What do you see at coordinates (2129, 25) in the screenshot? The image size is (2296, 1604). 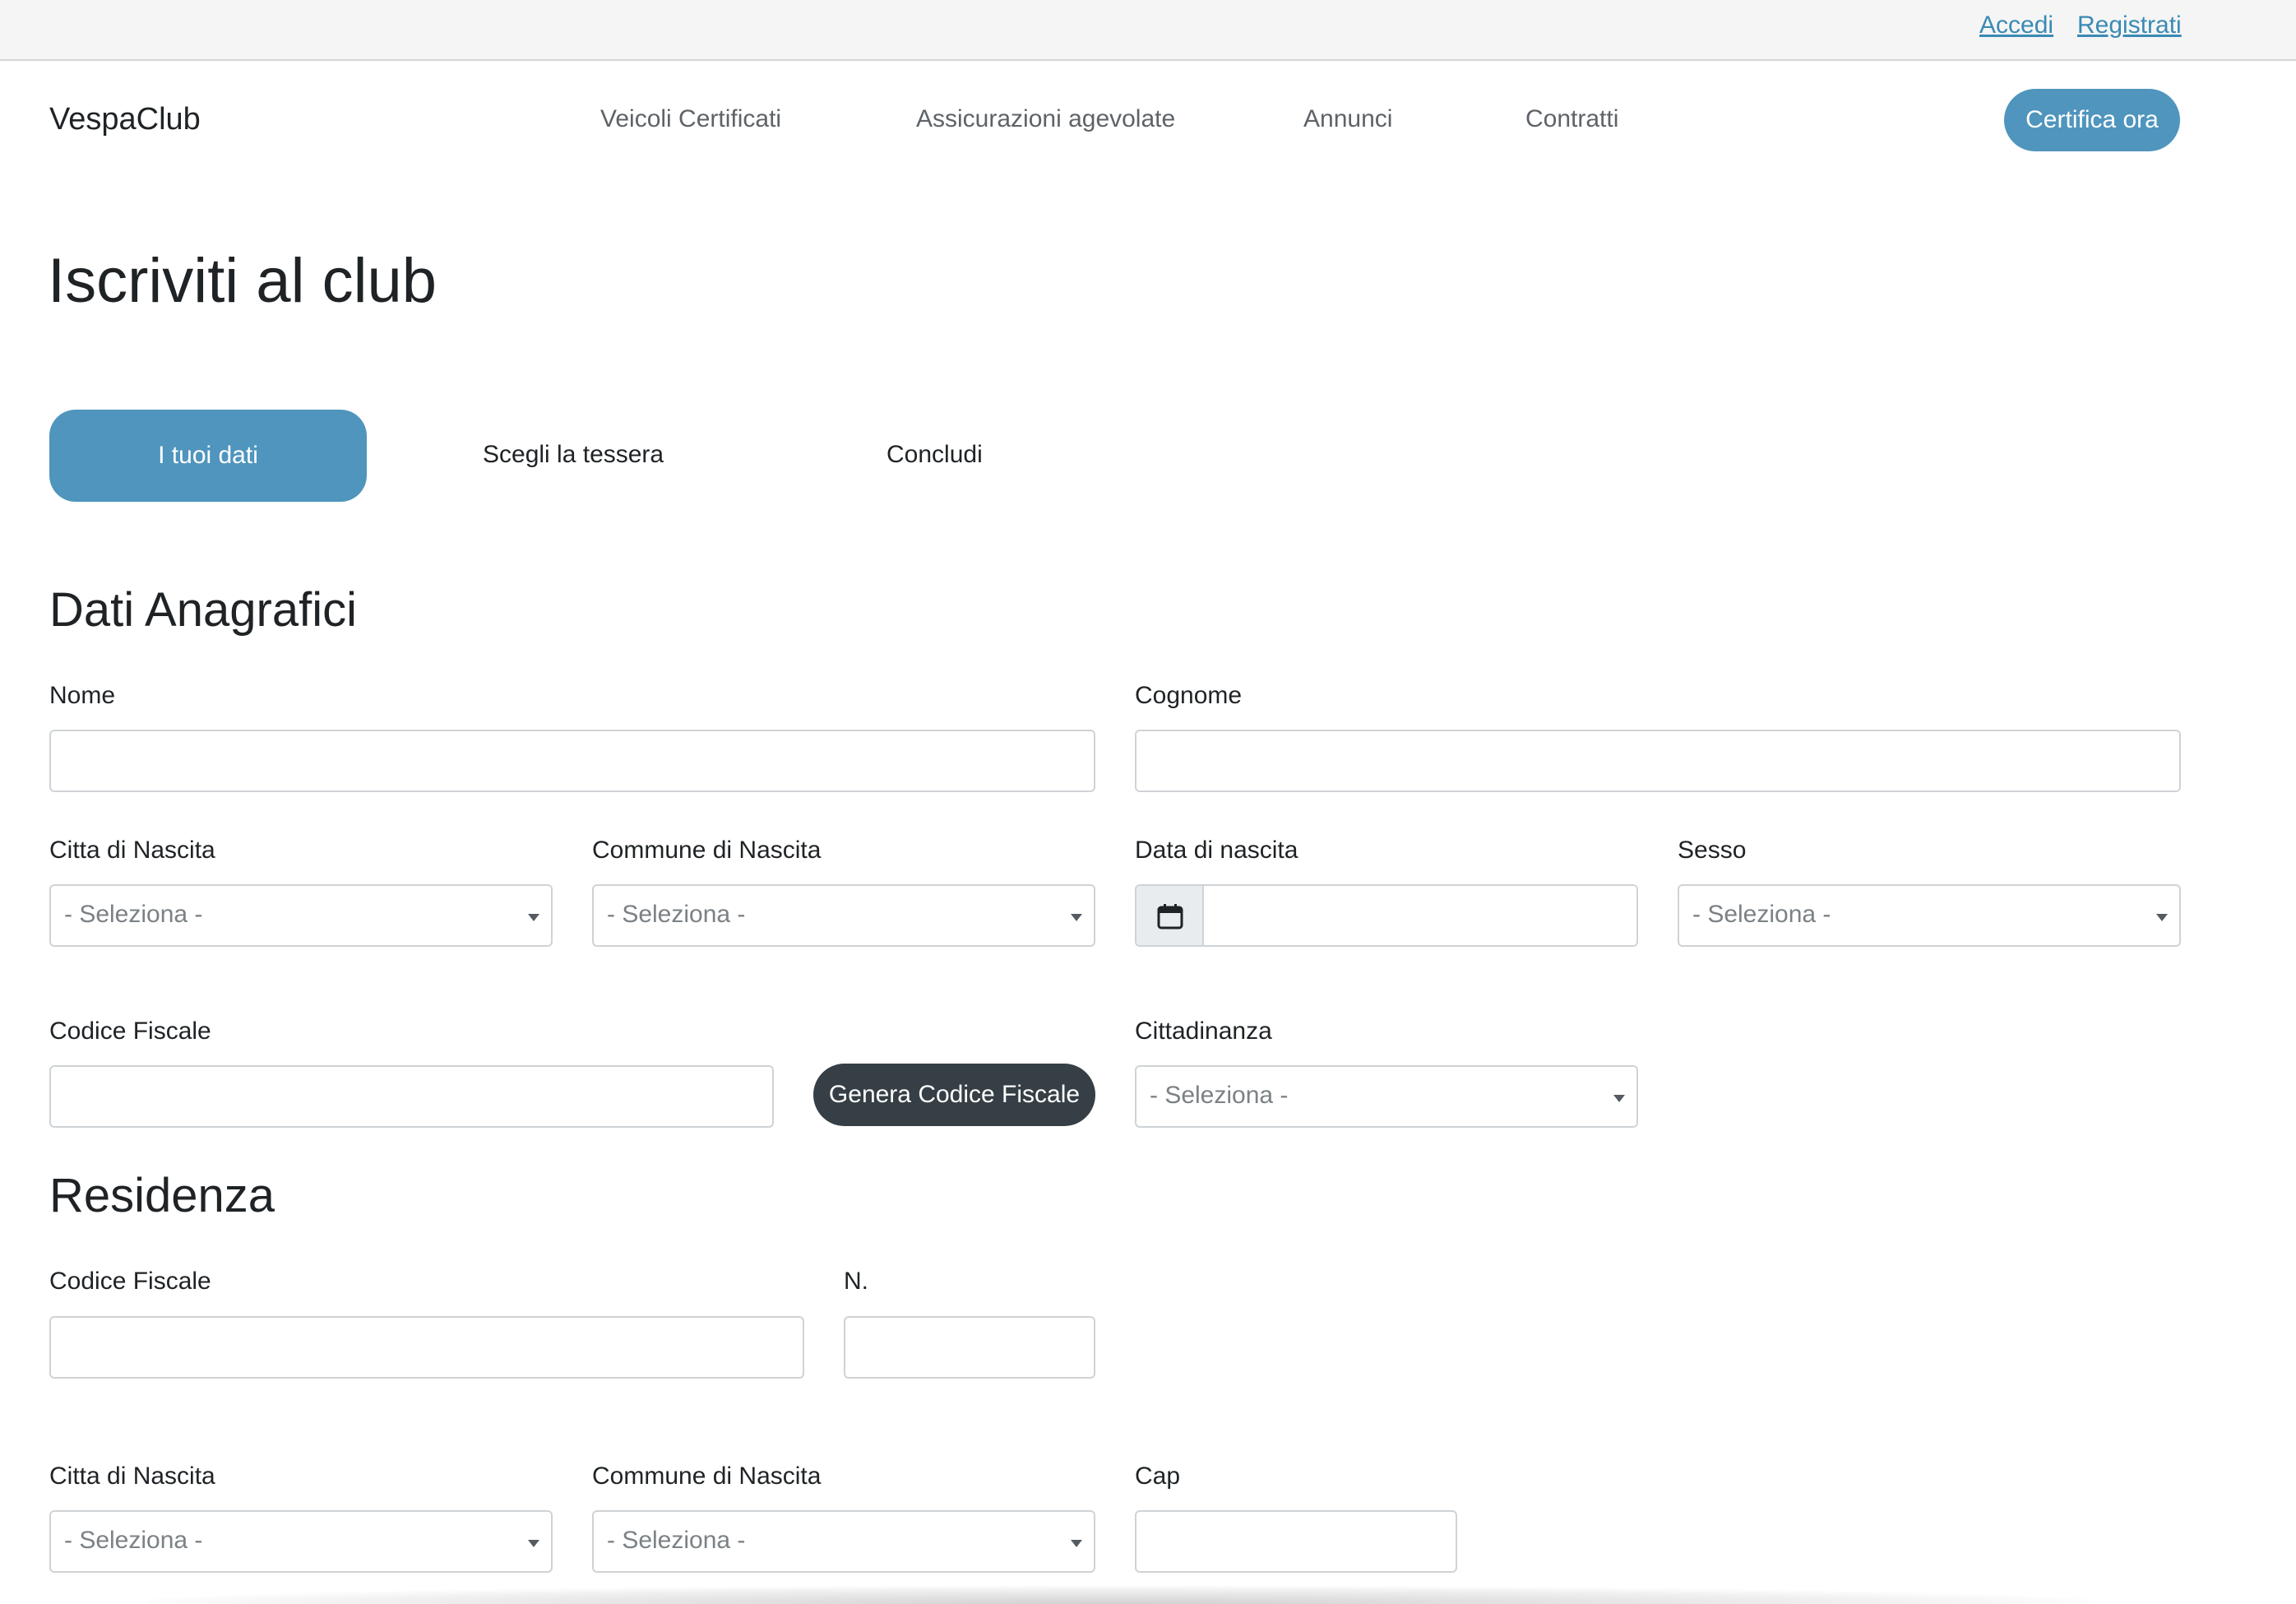 I see `register-link: Registrati` at bounding box center [2129, 25].